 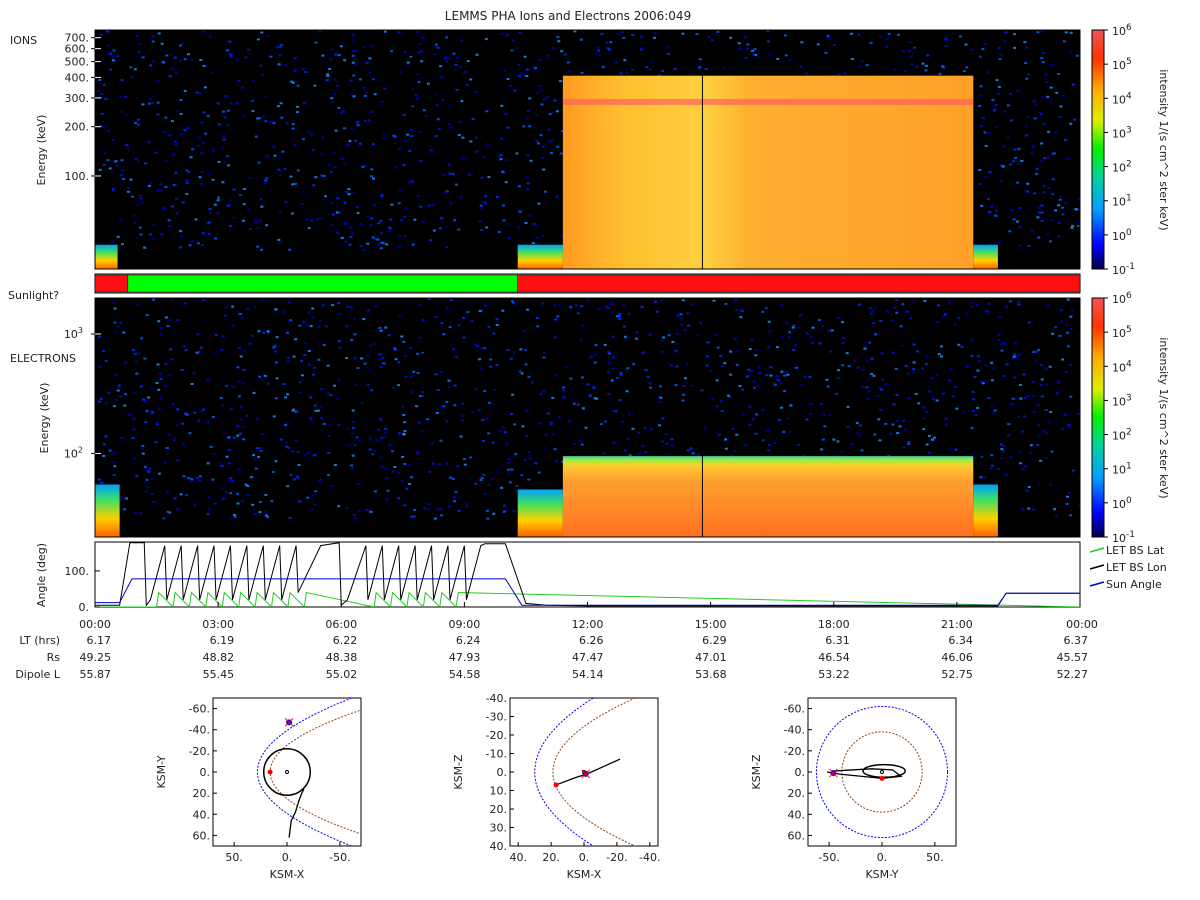 I want to click on angle-xtick-label: 21:00, so click(x=957, y=624).